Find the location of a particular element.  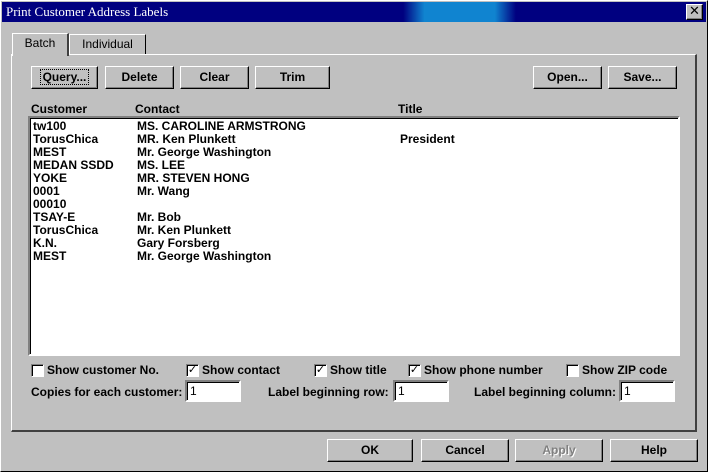

ok-button-label: OK is located at coordinates (370, 450).